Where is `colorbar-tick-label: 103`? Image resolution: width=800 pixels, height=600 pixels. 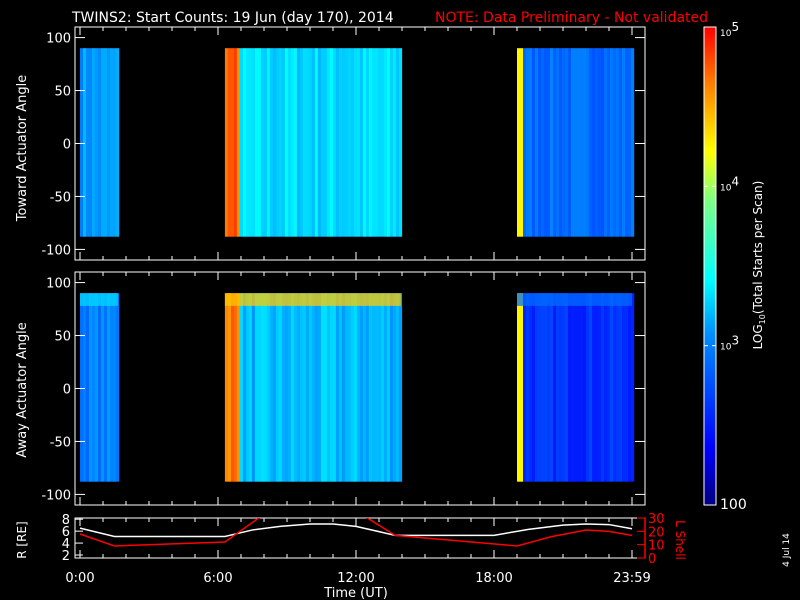
colorbar-tick-label: 103 is located at coordinates (729, 343).